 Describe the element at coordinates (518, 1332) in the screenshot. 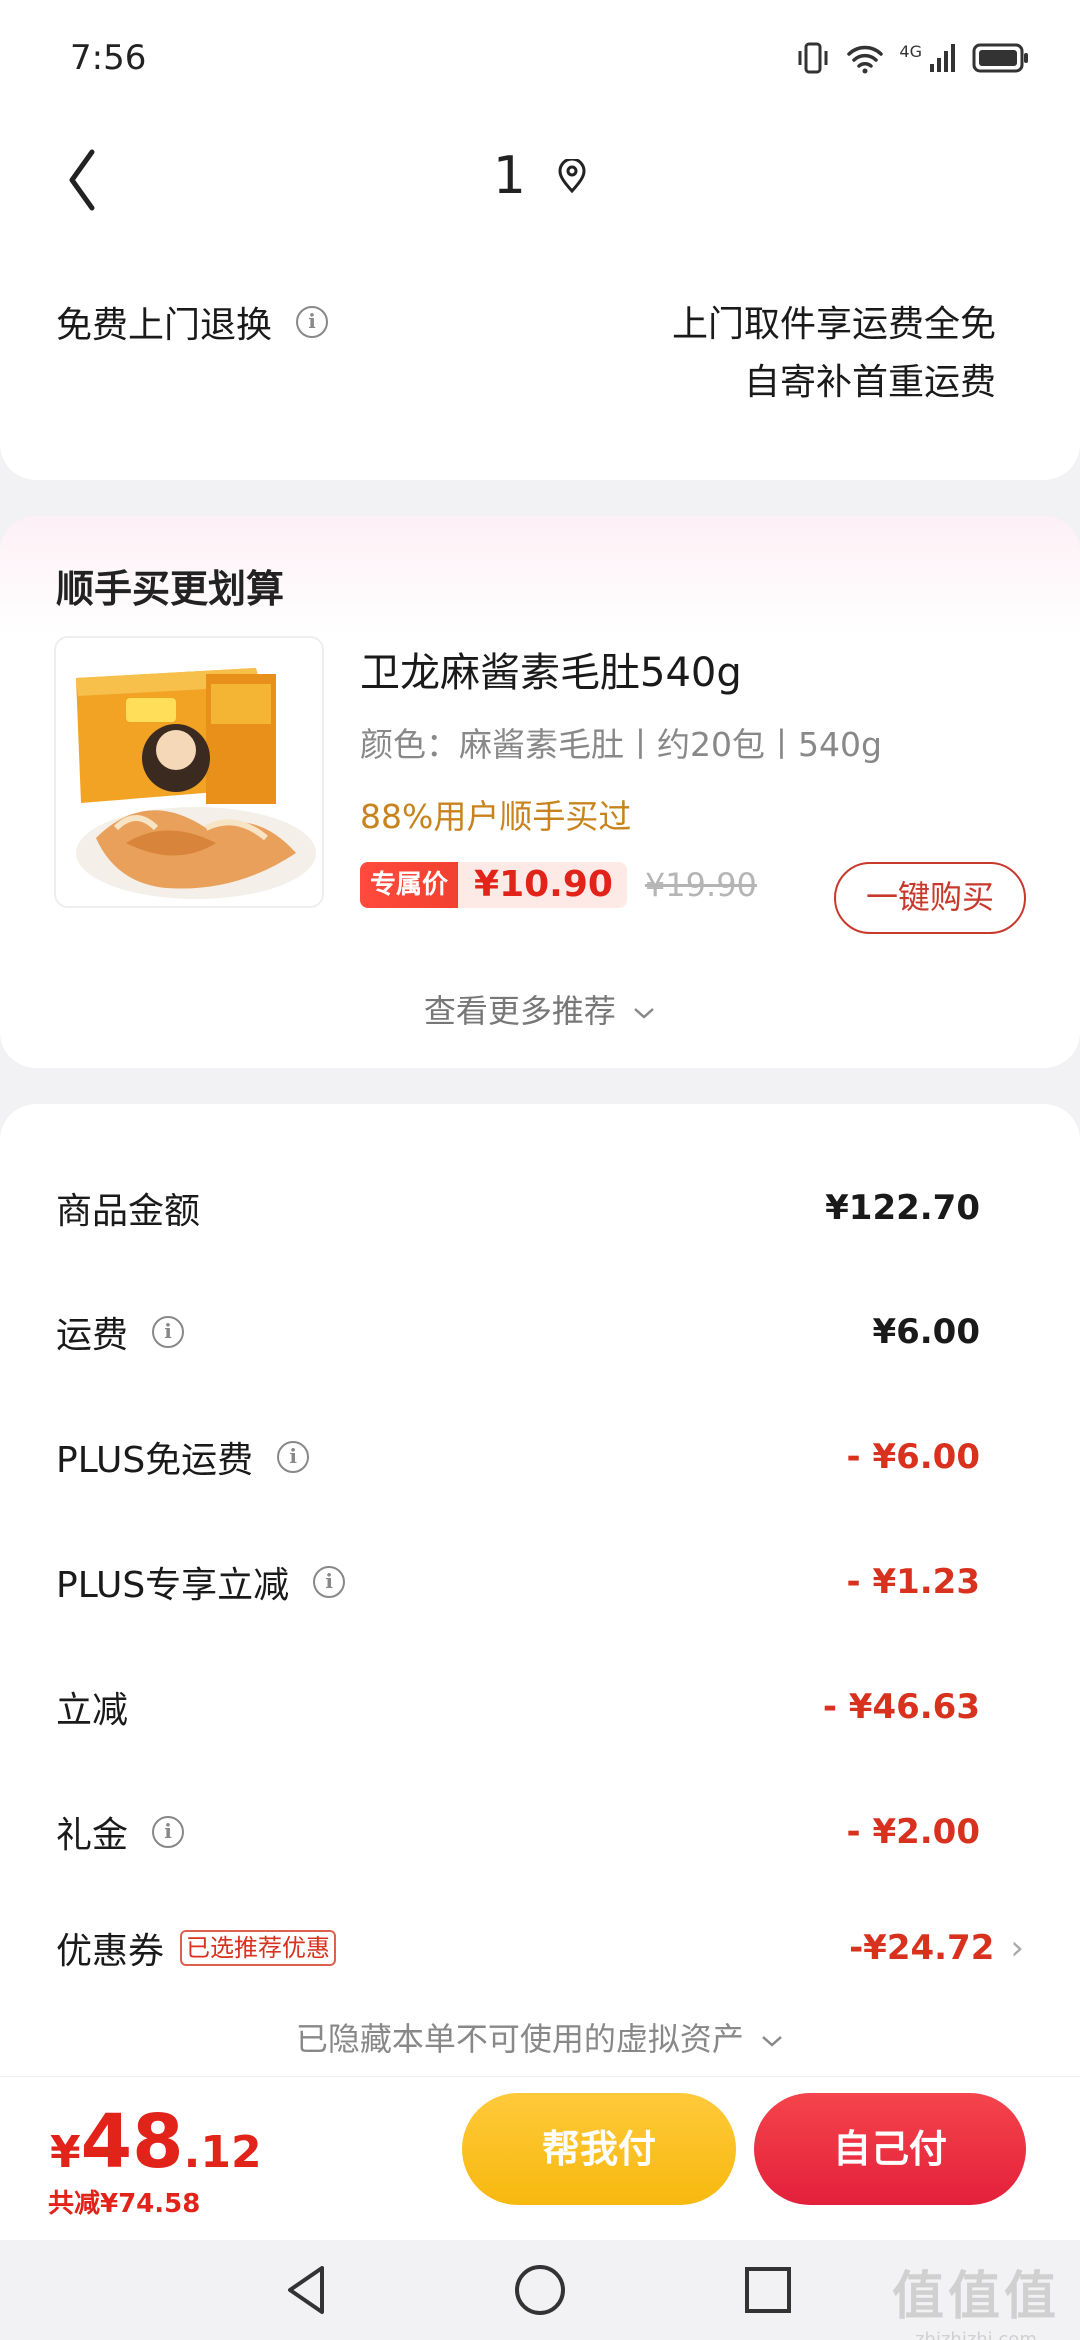

I see `summary-row-shipping: 运费 i ¥6.00` at that location.